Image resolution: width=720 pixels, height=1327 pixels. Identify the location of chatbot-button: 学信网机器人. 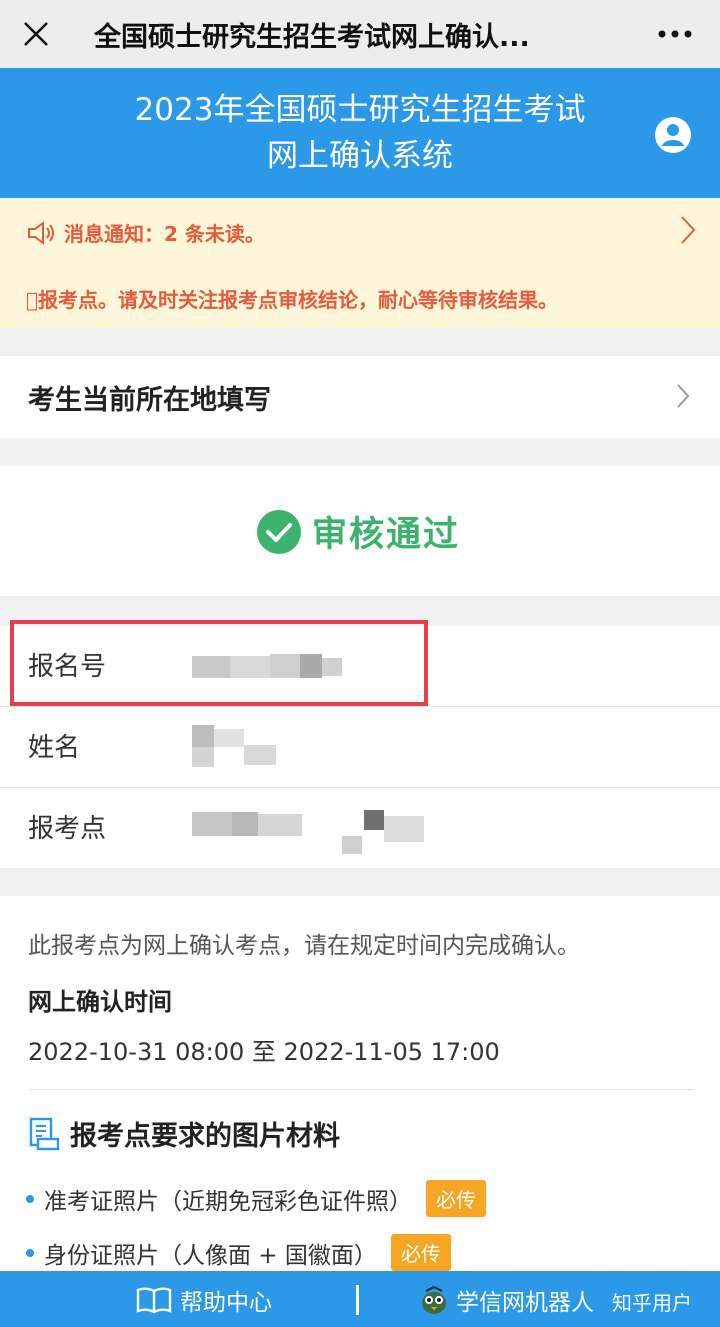
(507, 1300).